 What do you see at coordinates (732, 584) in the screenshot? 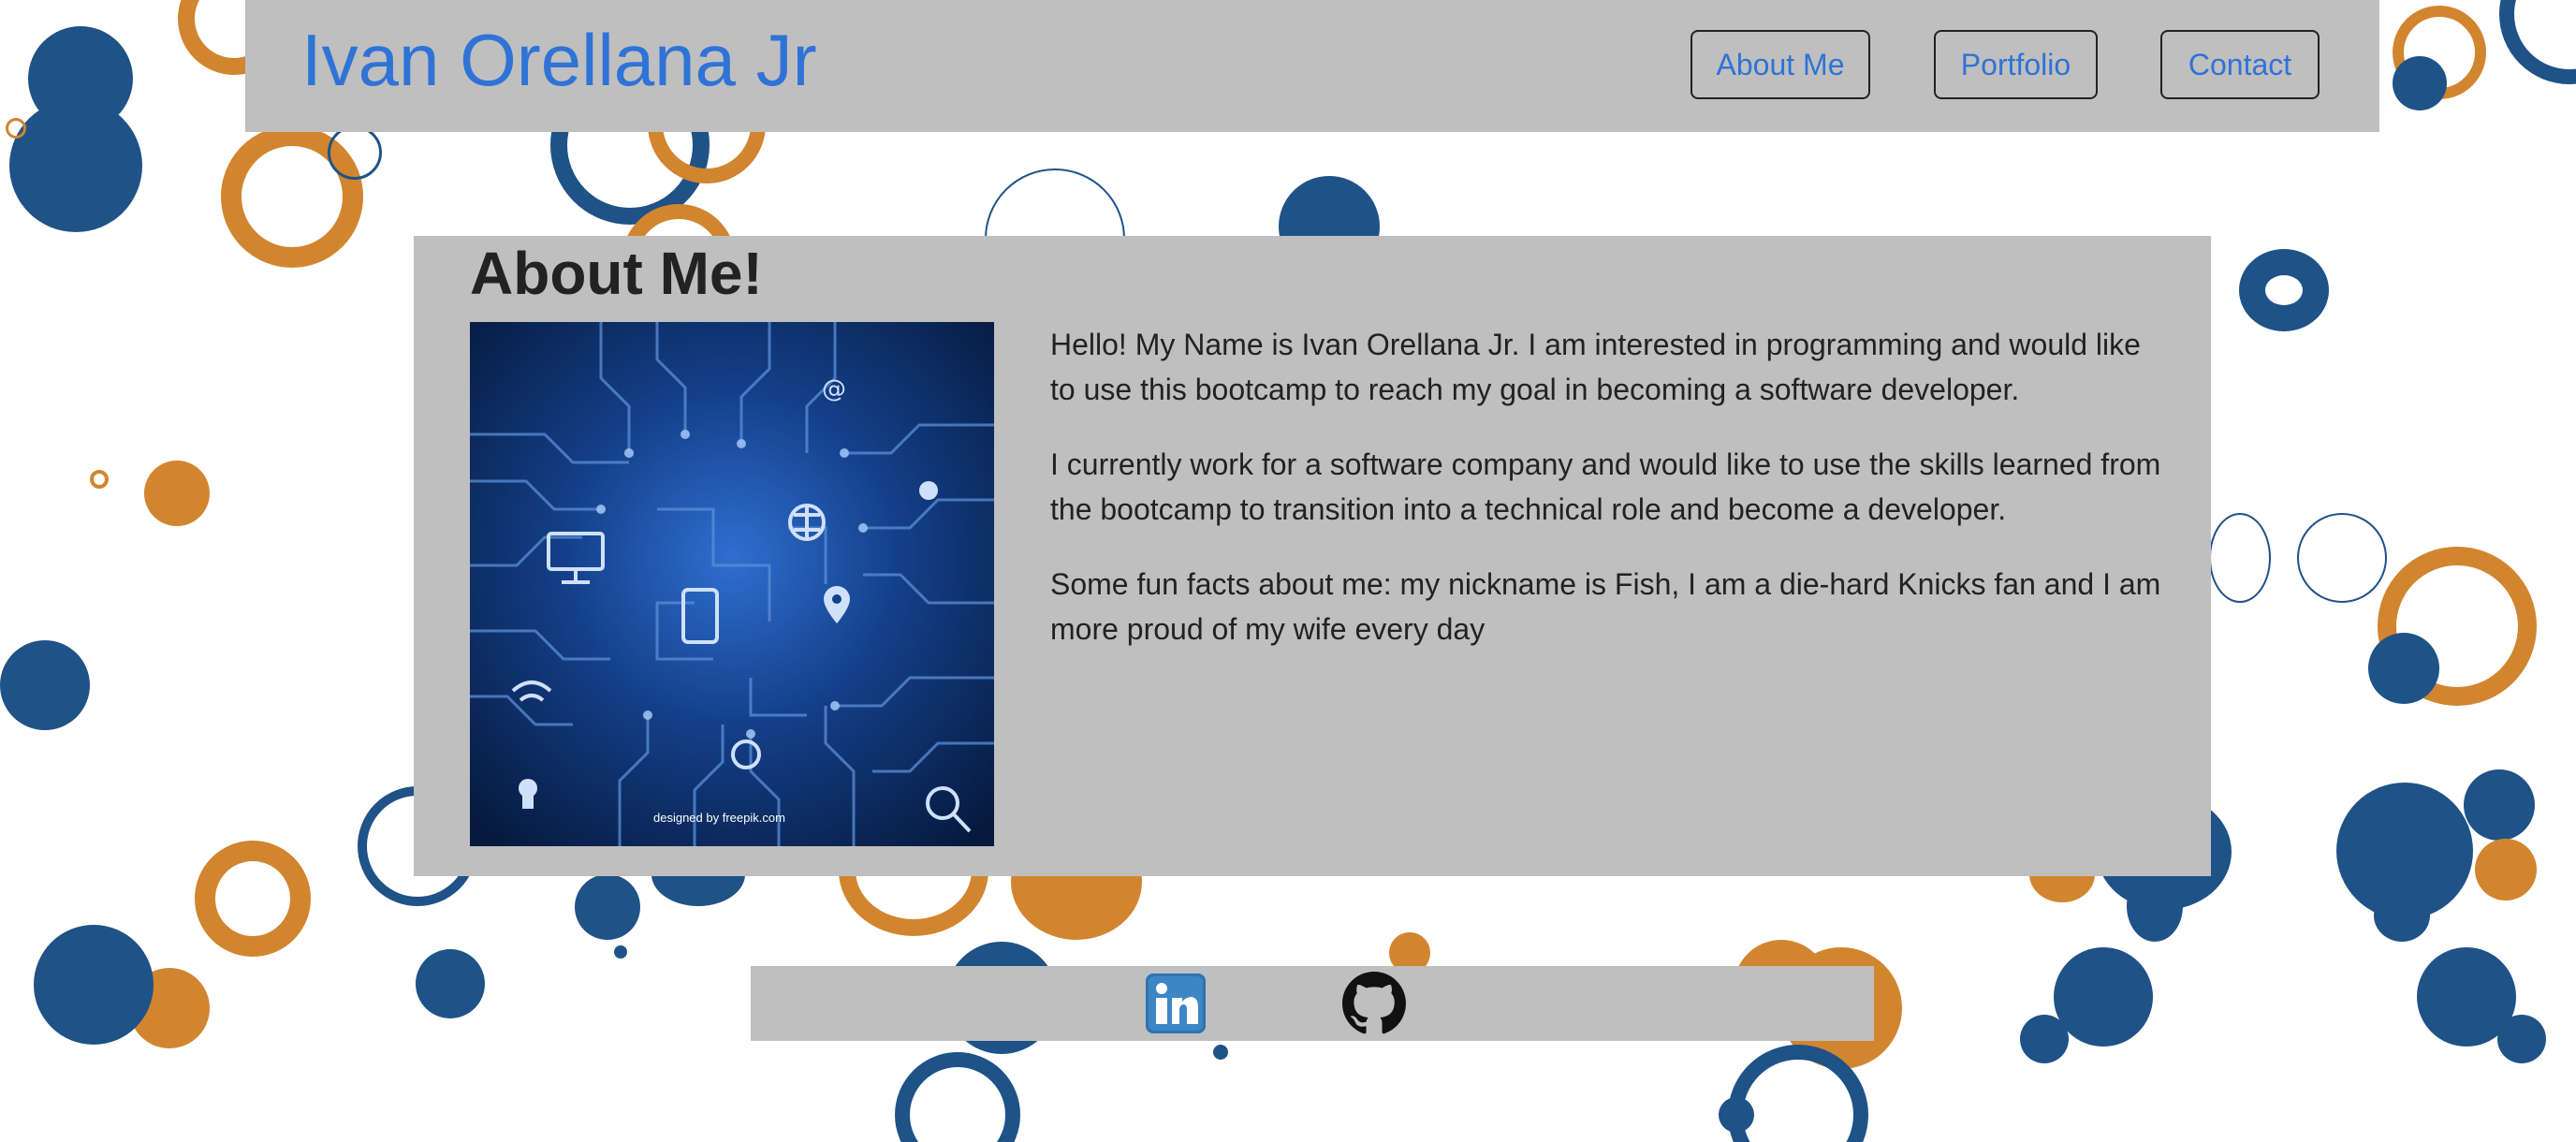
I see `circuit-board-image: @ designed by freepik.com` at bounding box center [732, 584].